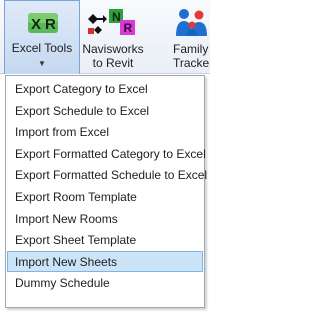  What do you see at coordinates (42, 48) in the screenshot?
I see `excel-tools-label: Excel Tools` at bounding box center [42, 48].